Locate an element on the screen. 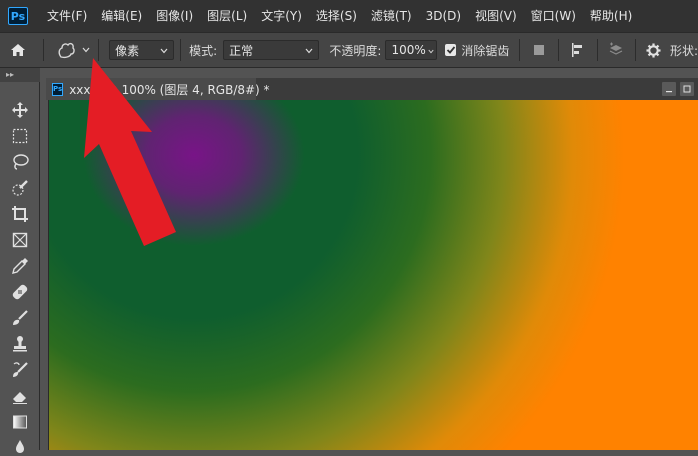 This screenshot has height=456, width=698. lasso-tool-icon is located at coordinates (20, 162).